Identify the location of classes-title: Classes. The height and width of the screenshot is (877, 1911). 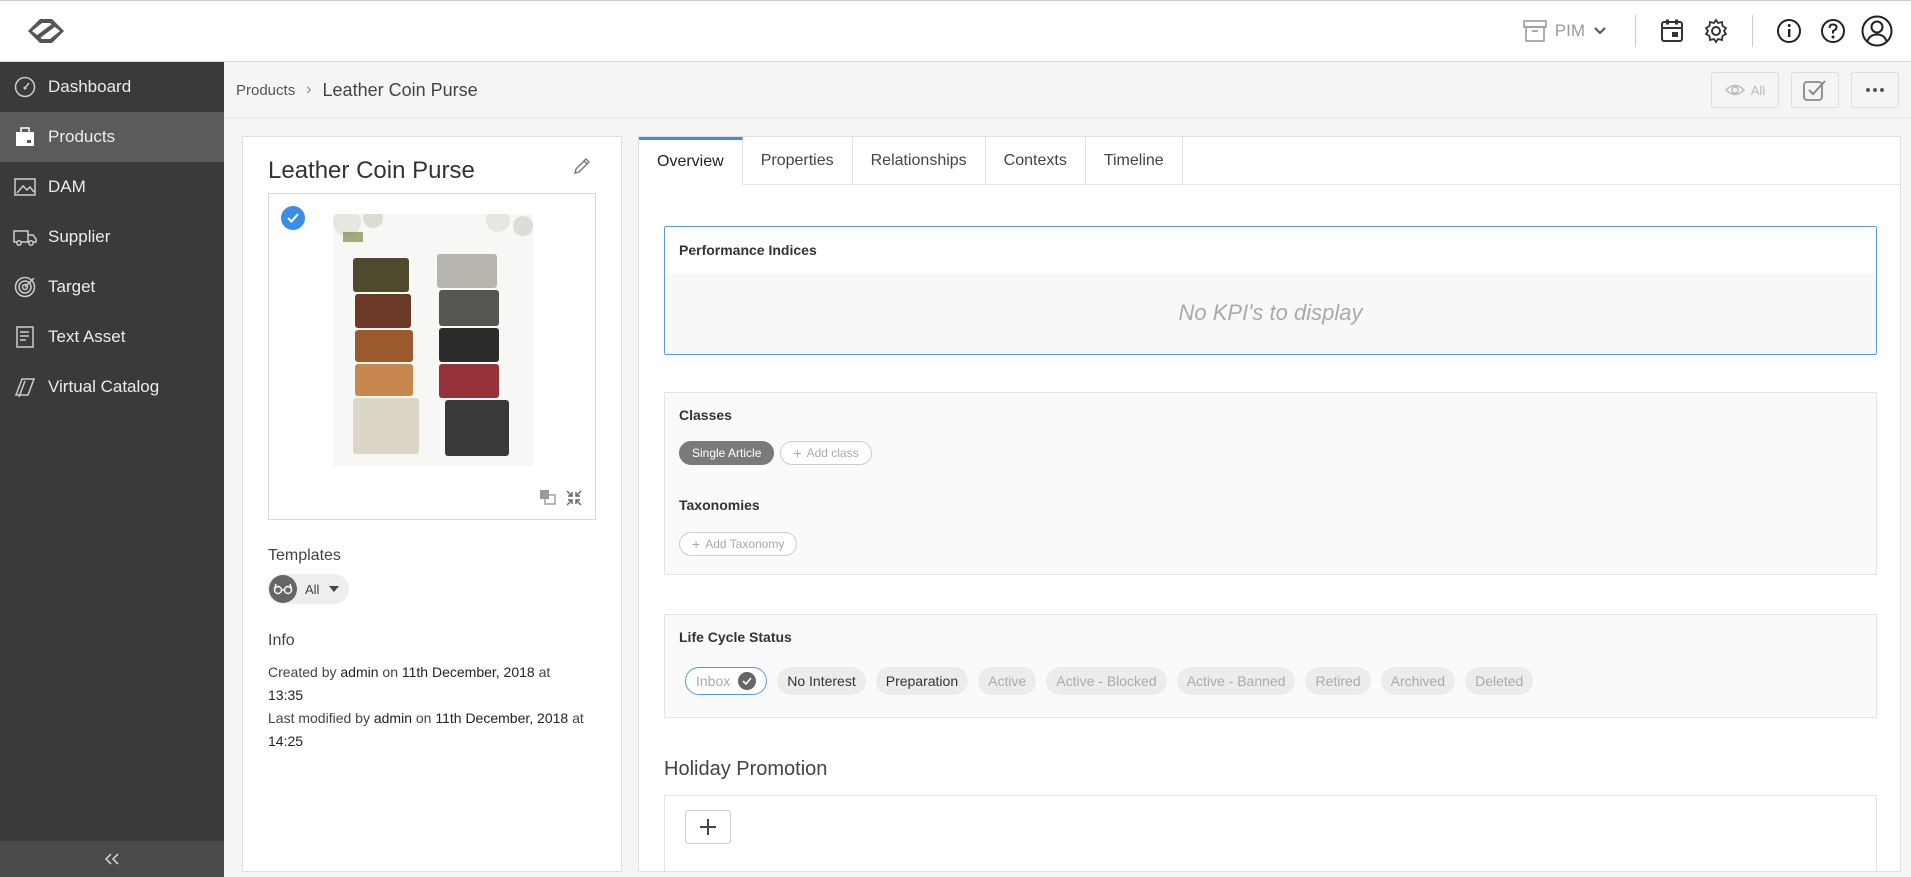
(705, 415).